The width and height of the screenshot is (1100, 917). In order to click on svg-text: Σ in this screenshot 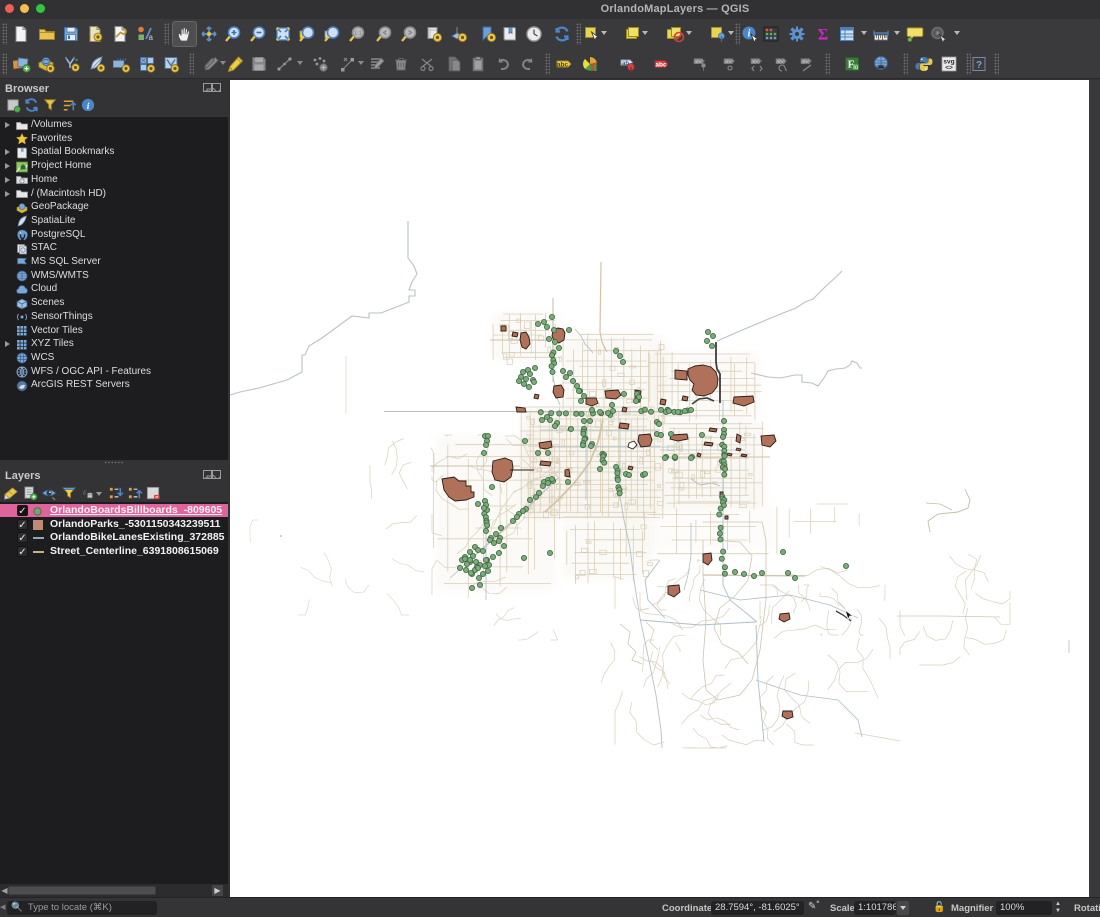, I will do `click(823, 35)`.